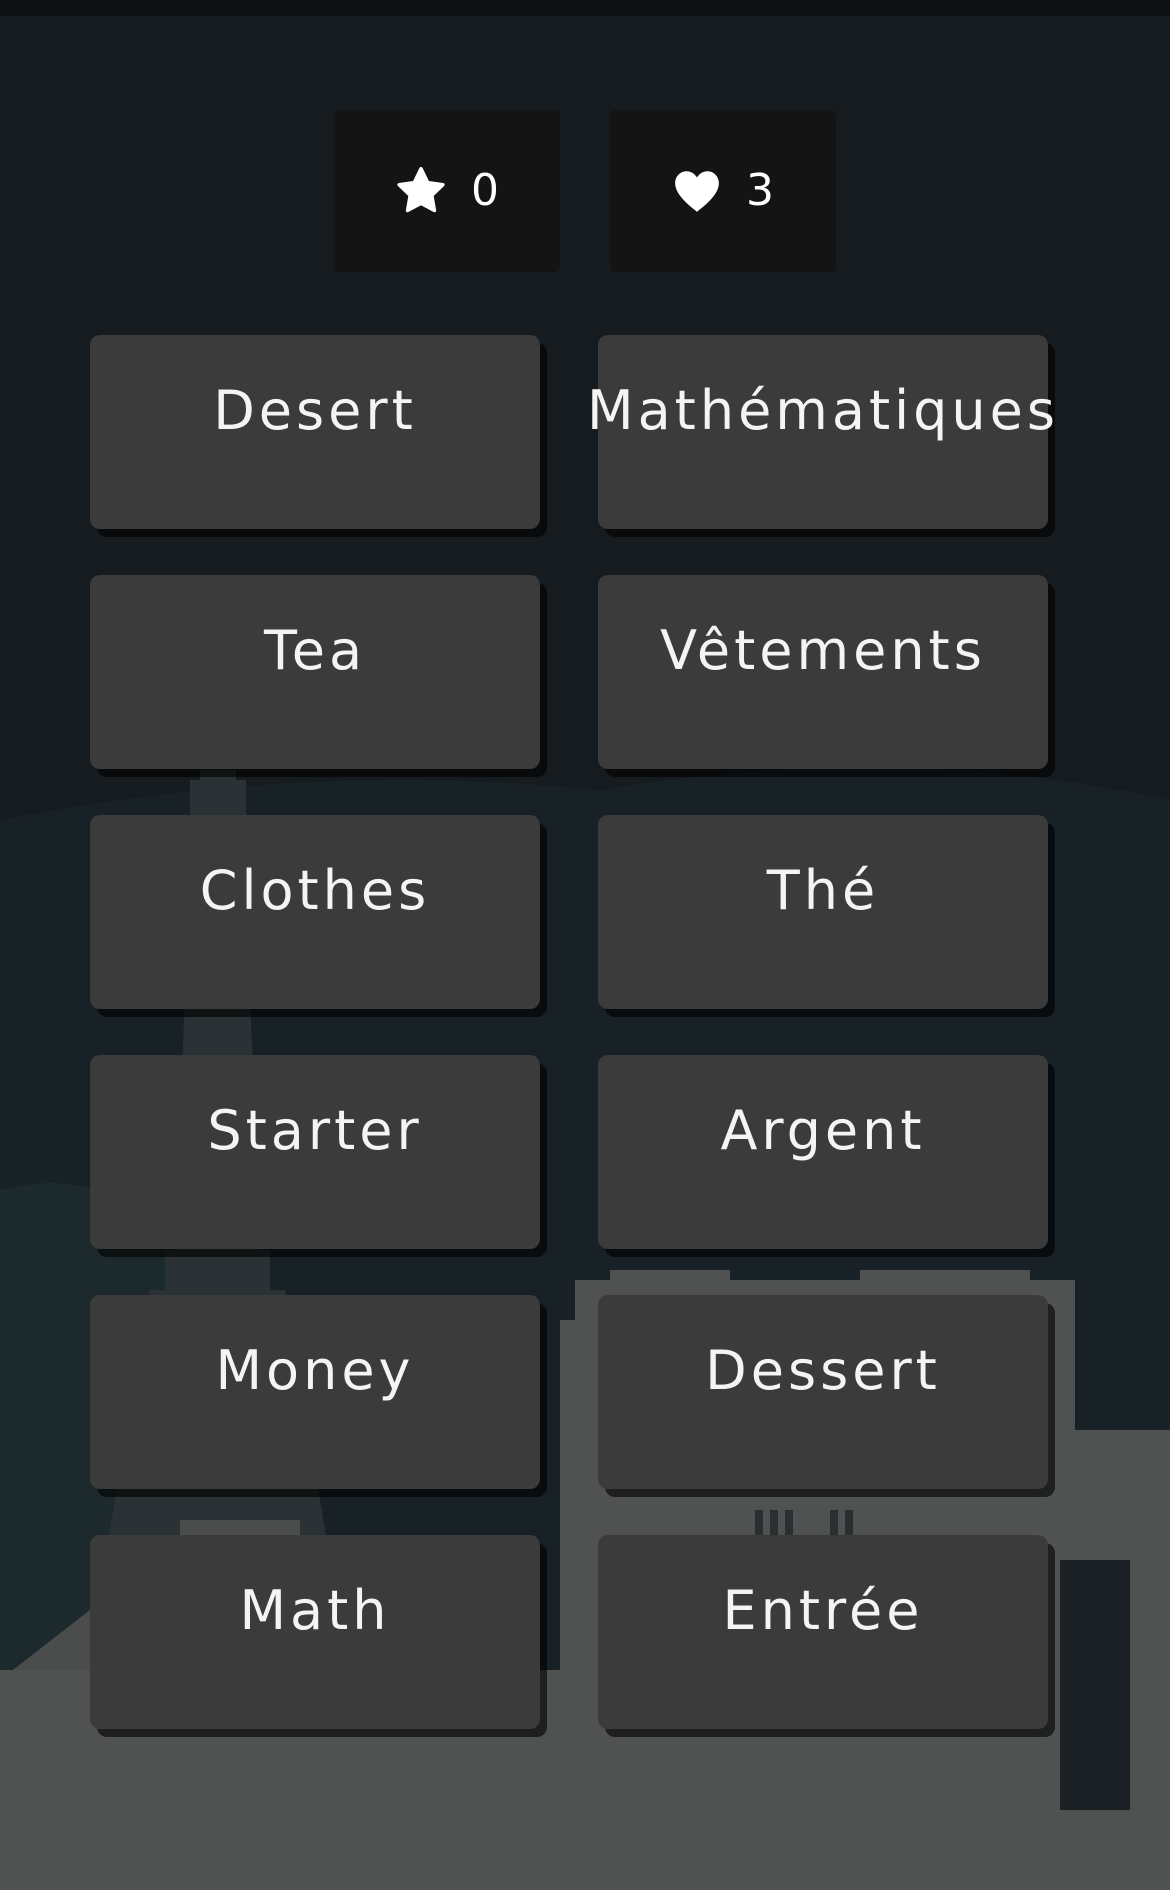 The image size is (1170, 1890). I want to click on word-card-label: Desert, so click(315, 410).